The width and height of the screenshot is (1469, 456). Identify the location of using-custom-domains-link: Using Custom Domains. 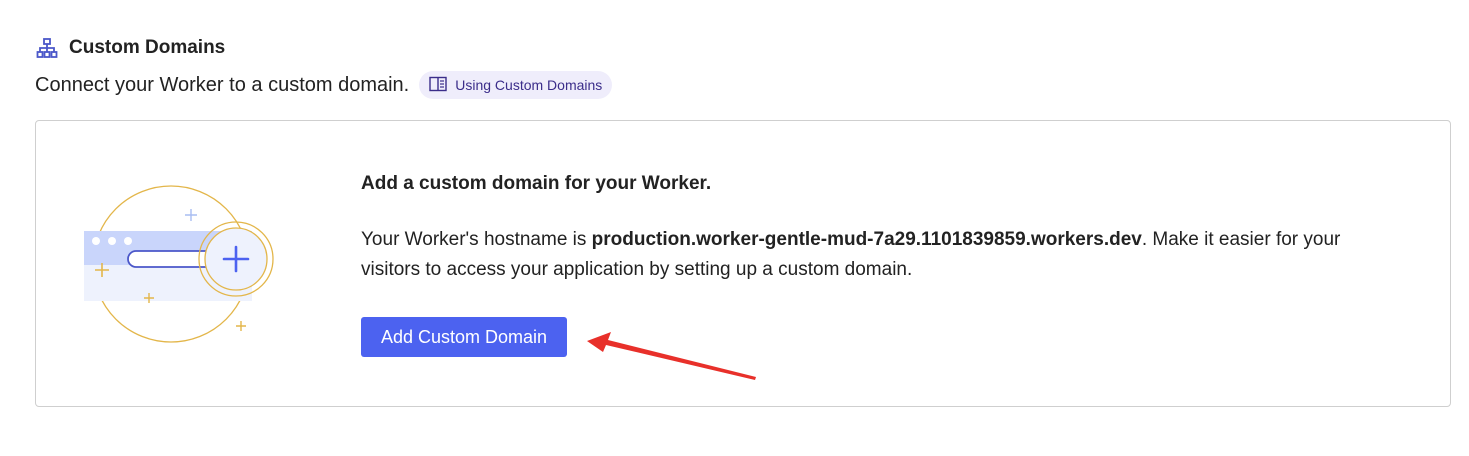
(516, 85).